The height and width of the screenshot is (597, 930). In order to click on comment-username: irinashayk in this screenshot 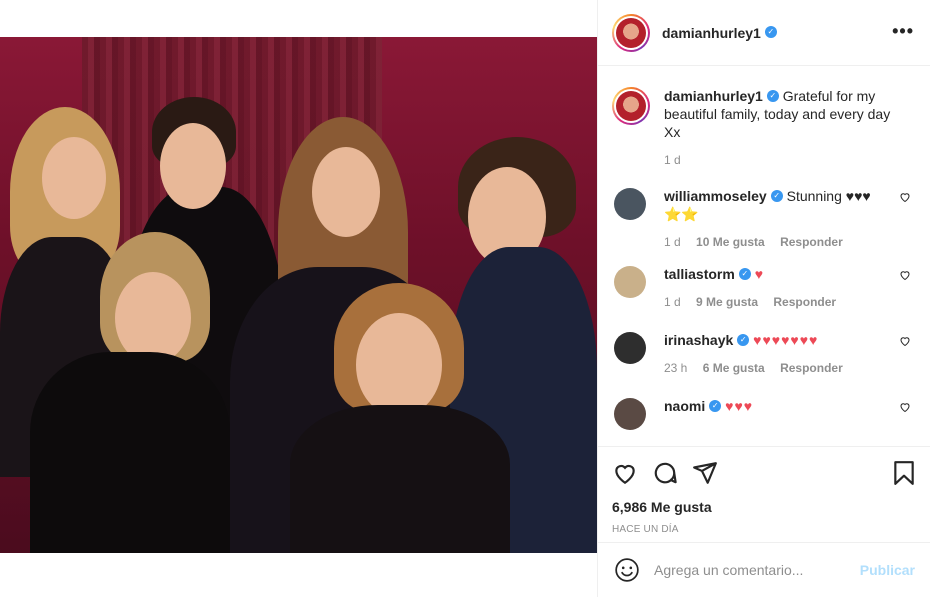, I will do `click(698, 340)`.